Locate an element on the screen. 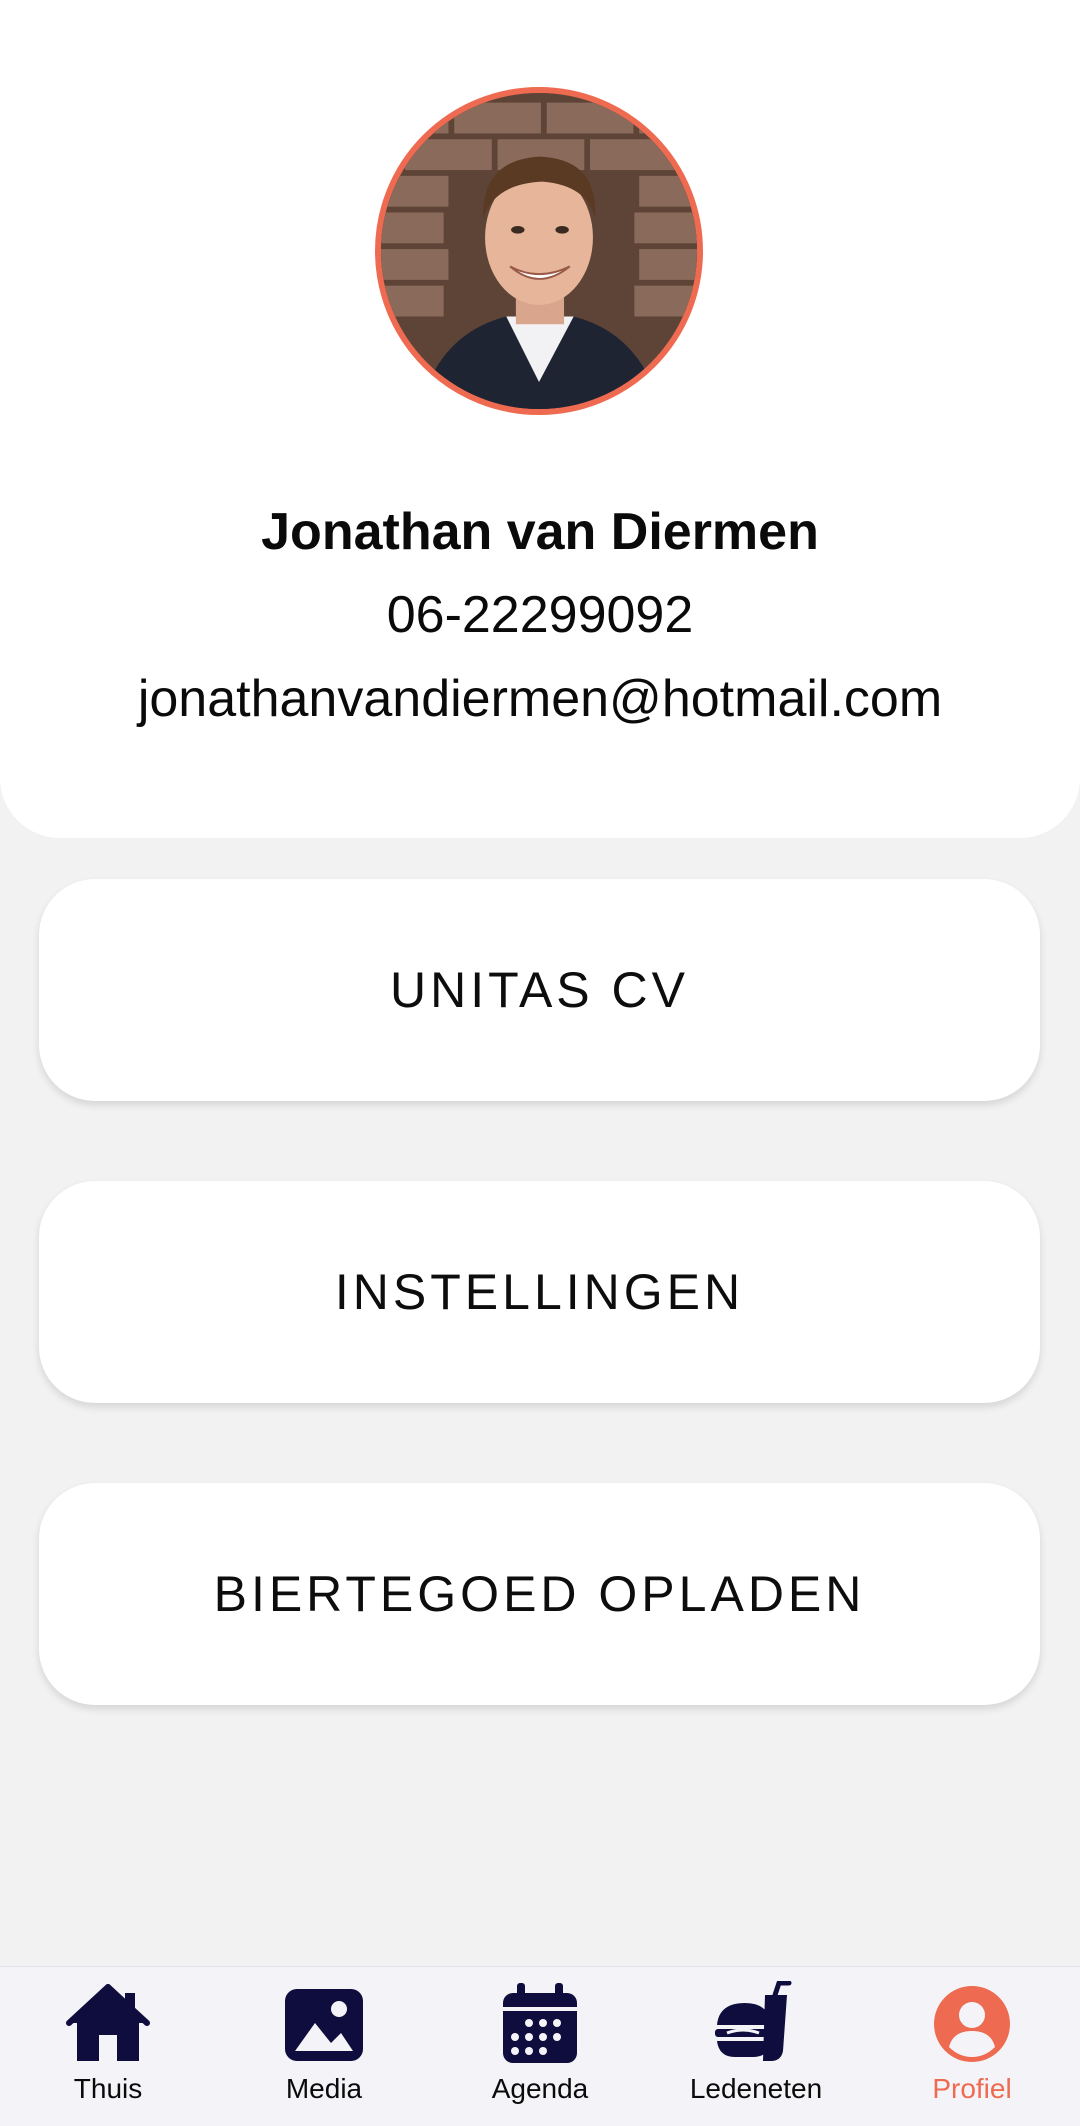 This screenshot has width=1080, height=2126. nav-label-thuis: Thuis is located at coordinates (108, 2088).